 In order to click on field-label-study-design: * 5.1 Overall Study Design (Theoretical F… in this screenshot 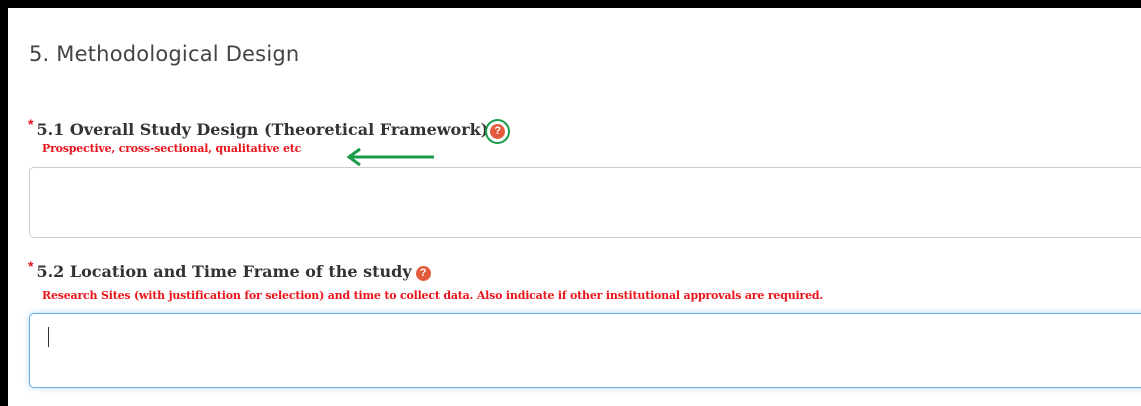, I will do `click(267, 127)`.